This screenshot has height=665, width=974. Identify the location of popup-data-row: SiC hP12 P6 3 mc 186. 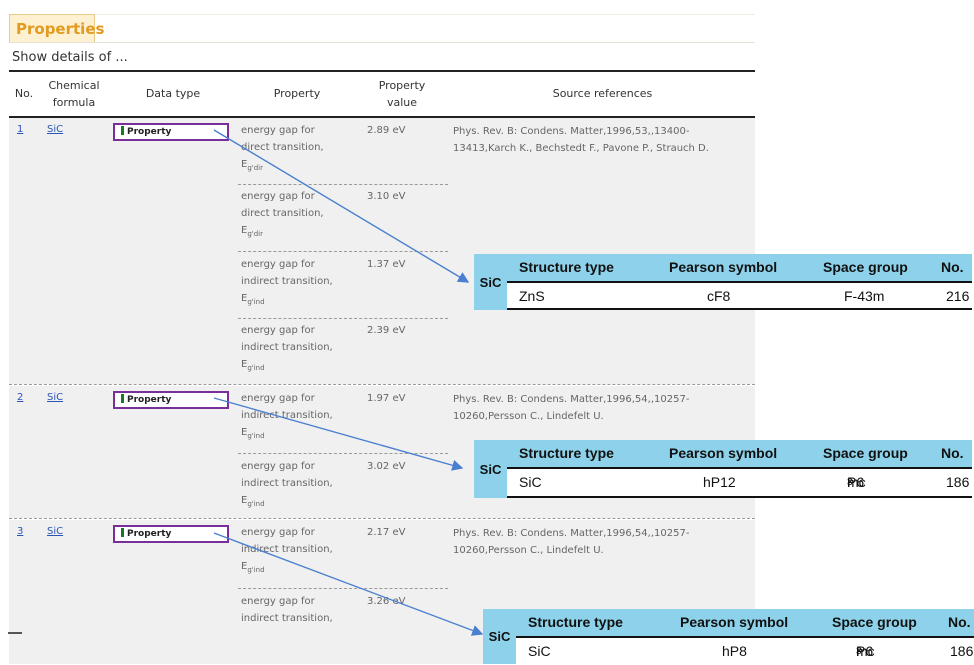
(739, 481).